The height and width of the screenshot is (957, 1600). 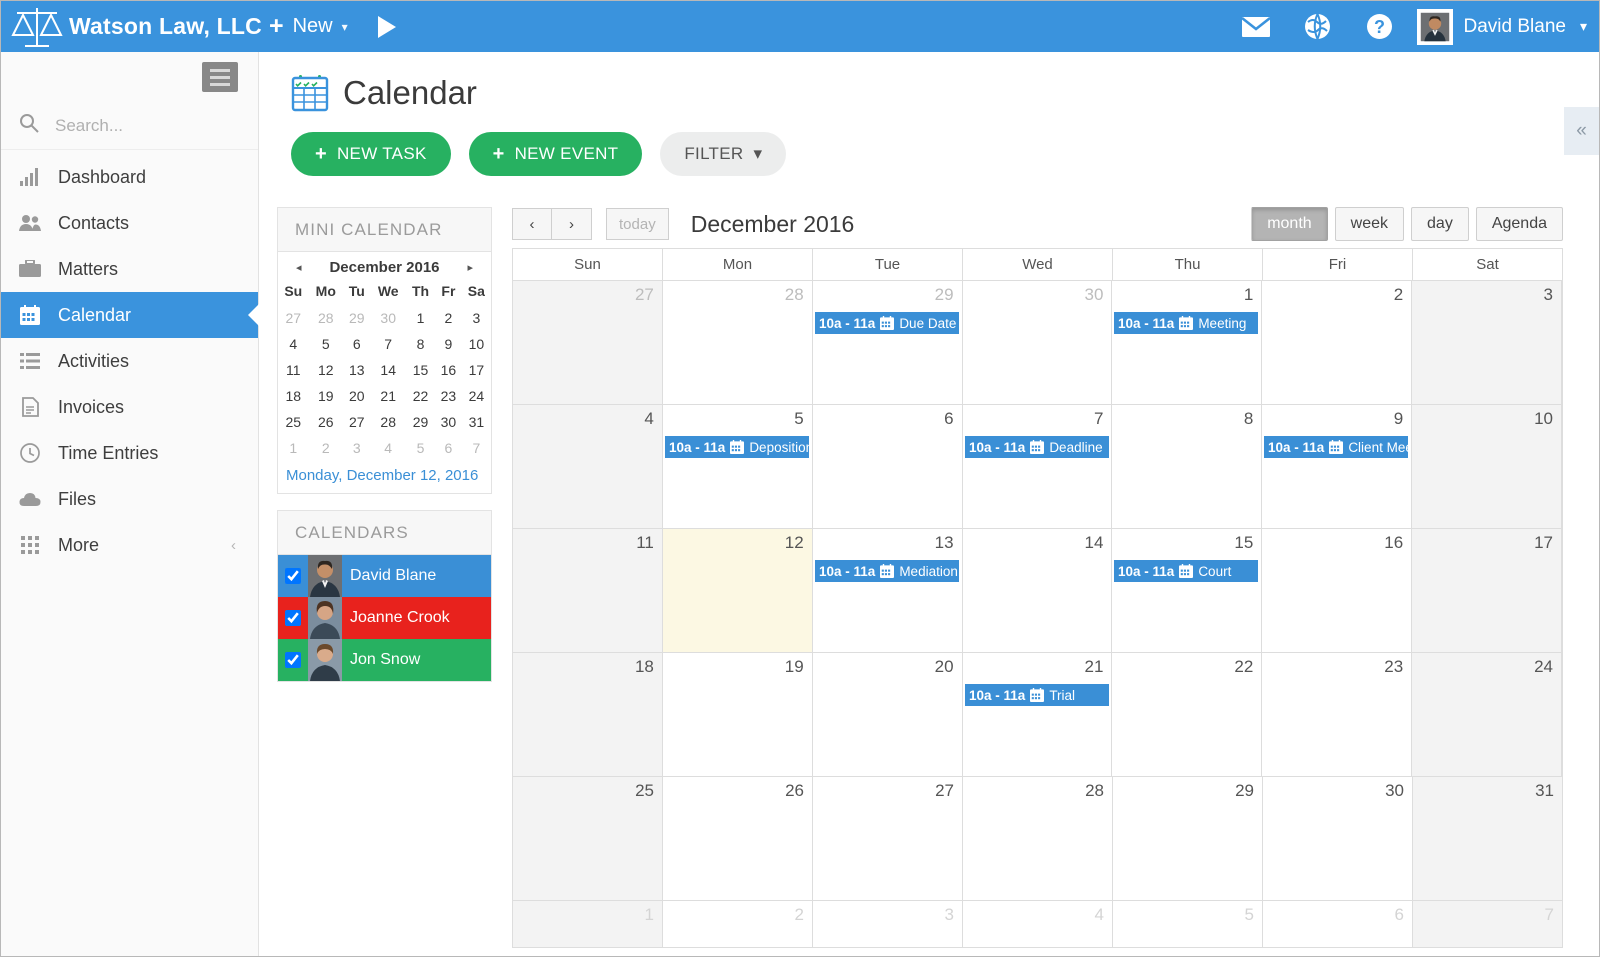 What do you see at coordinates (470, 267) in the screenshot?
I see `next-month-button: ▸` at bounding box center [470, 267].